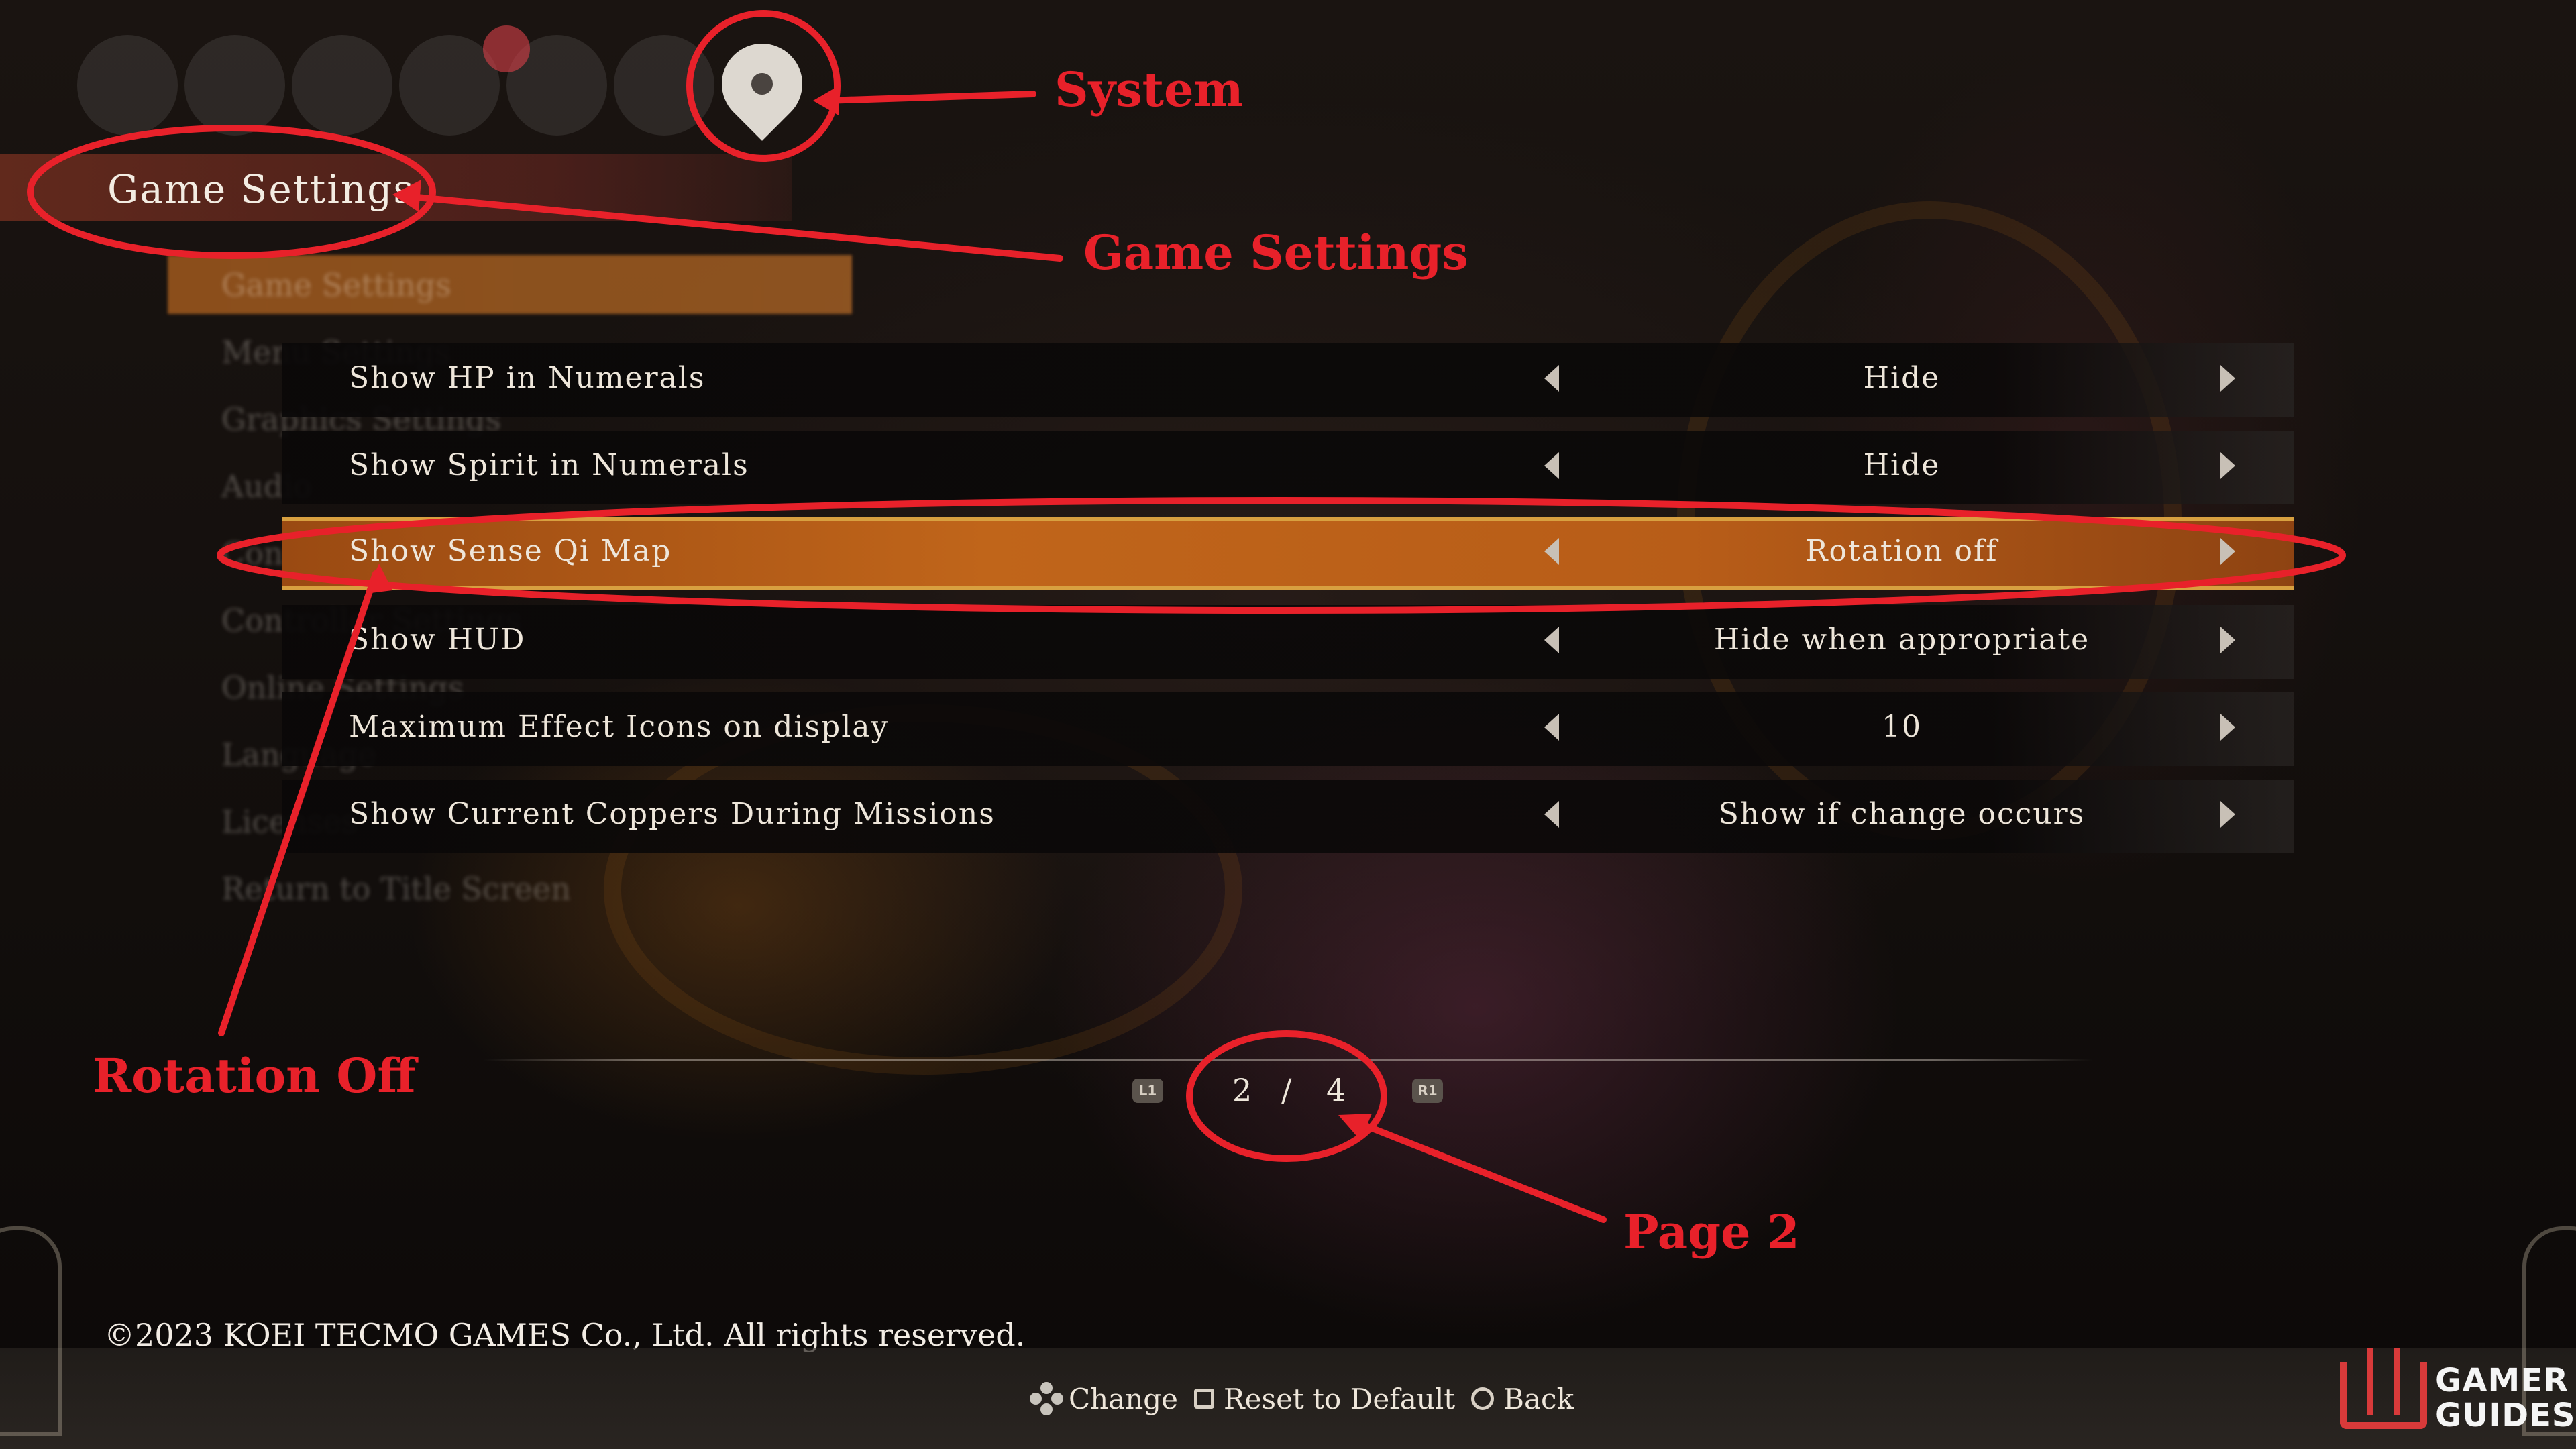  I want to click on setting-label: Show Sense Qi Map, so click(510, 551).